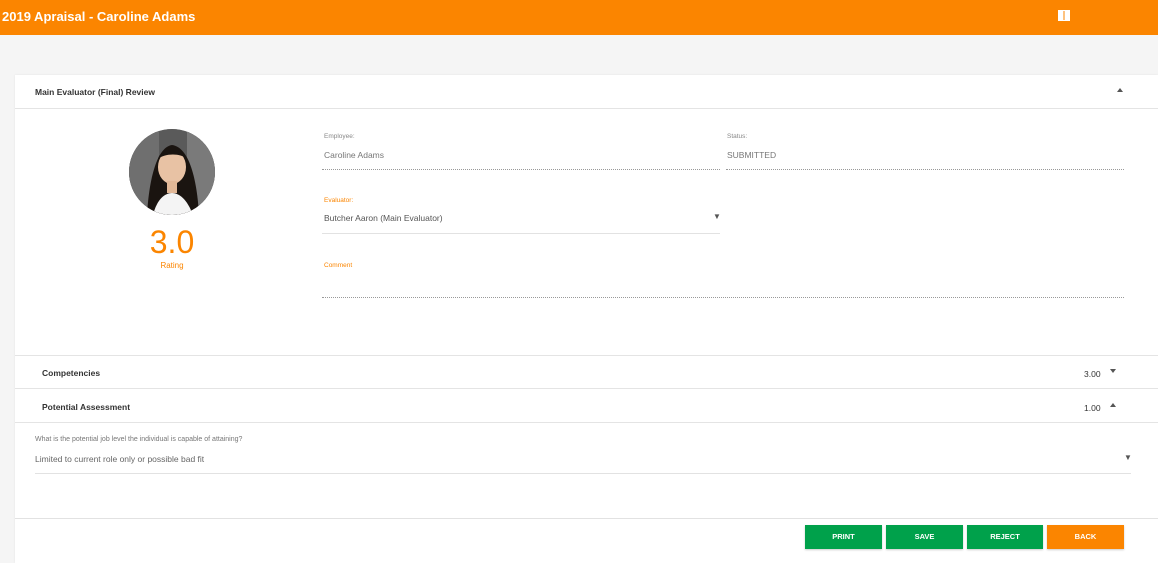 Image resolution: width=1158 pixels, height=563 pixels. I want to click on competencies-score: 3.00, so click(1092, 374).